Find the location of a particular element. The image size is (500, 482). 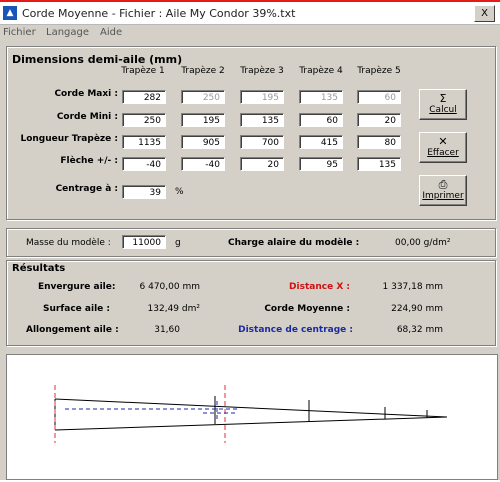

centrage-label: Centrage à : is located at coordinates (86, 189).